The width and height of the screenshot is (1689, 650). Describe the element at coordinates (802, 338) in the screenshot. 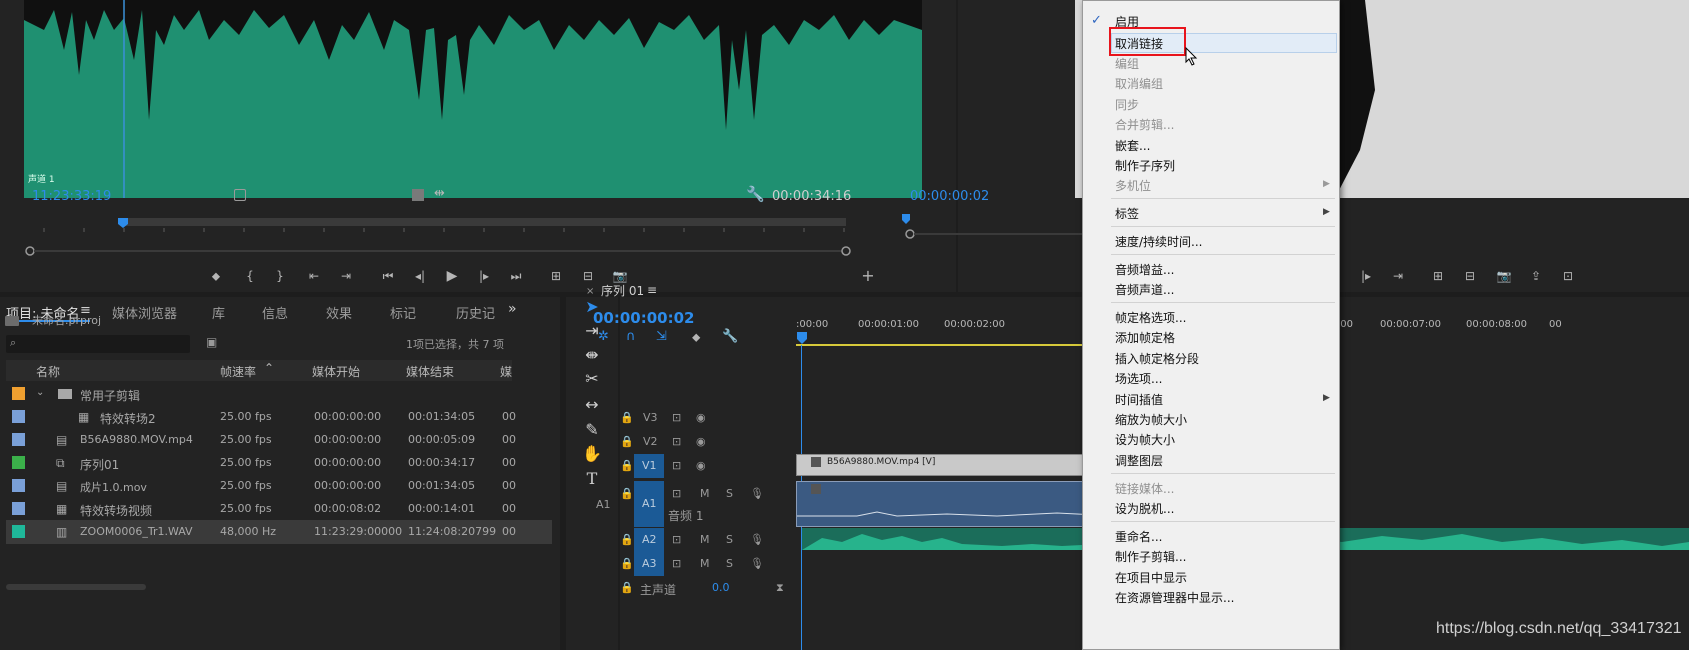

I see `playhead-icon` at that location.